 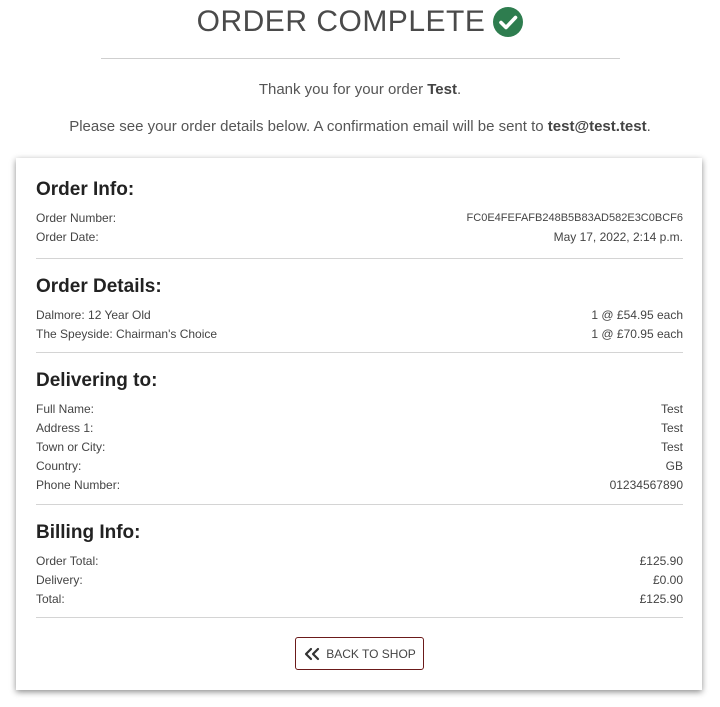 I want to click on line-item-name: Dalmore: 12 Year Old, so click(x=93, y=315).